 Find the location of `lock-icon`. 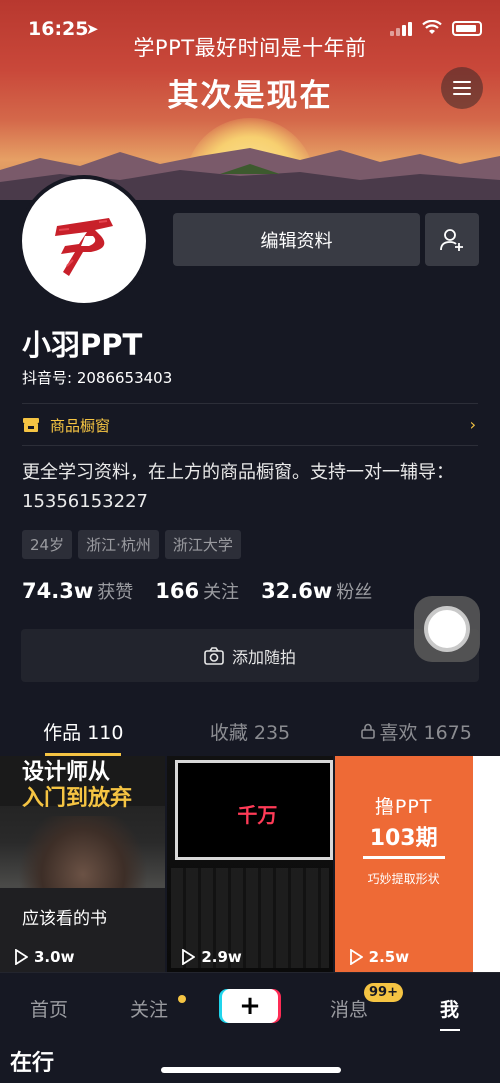

lock-icon is located at coordinates (368, 731).